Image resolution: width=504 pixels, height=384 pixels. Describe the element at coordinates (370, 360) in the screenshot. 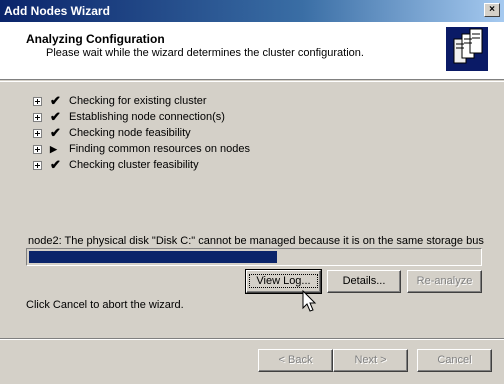

I see `next-button: Next >` at that location.